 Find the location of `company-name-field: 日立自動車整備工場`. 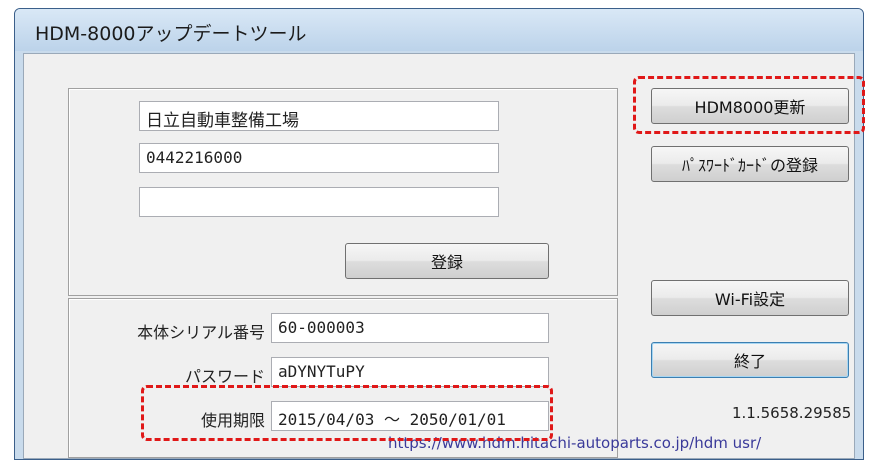

company-name-field: 日立自動車整備工場 is located at coordinates (319, 116).